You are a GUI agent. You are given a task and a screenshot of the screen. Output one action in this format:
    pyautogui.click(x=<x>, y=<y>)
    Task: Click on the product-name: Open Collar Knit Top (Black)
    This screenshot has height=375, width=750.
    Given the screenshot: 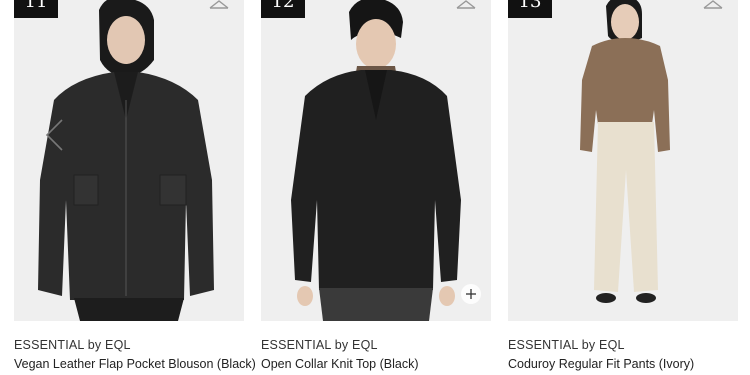 What is the action you would take?
    pyautogui.click(x=339, y=364)
    